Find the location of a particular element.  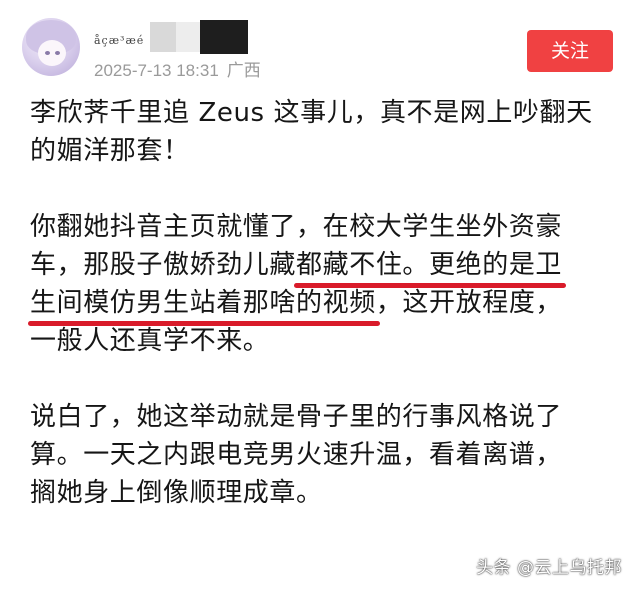

source-watermark: 头条 @云上乌托邦 is located at coordinates (549, 568).